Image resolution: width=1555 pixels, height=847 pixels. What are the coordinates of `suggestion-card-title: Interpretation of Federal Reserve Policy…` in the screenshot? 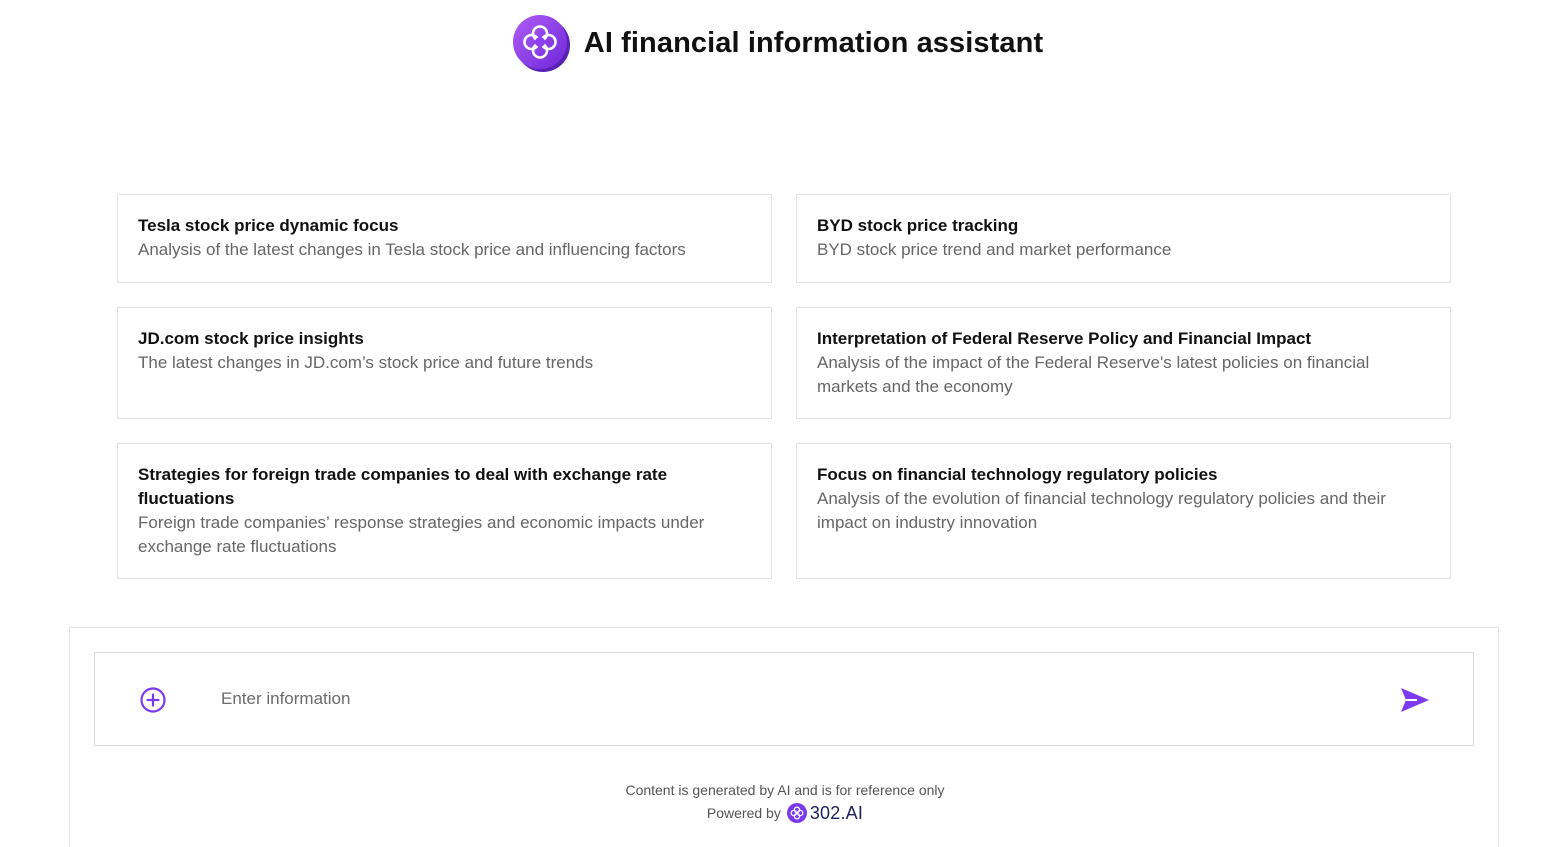 It's located at (1064, 338).